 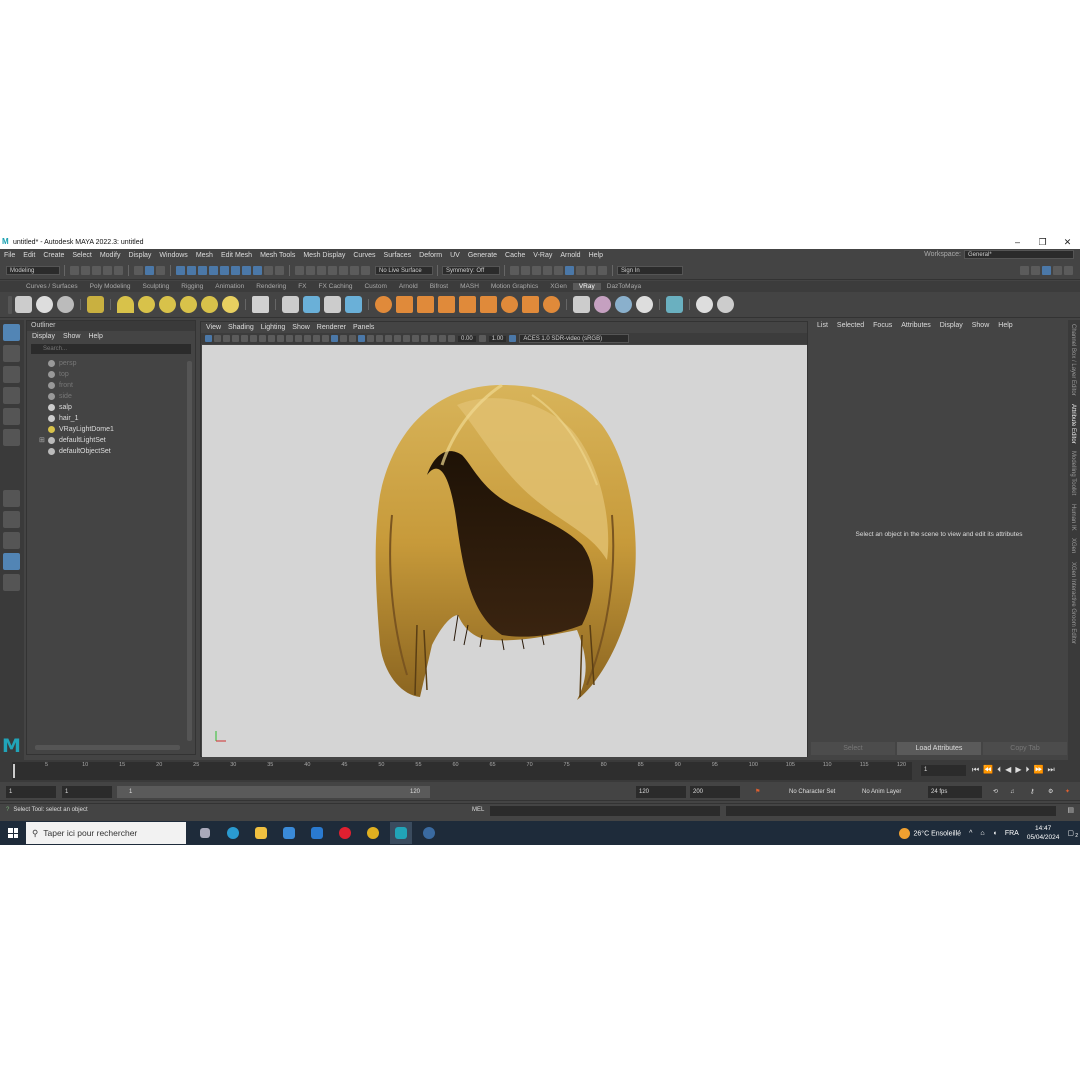 What do you see at coordinates (1073, 473) in the screenshot?
I see `tab-modelling-toolkit: Modelling Toolkit` at bounding box center [1073, 473].